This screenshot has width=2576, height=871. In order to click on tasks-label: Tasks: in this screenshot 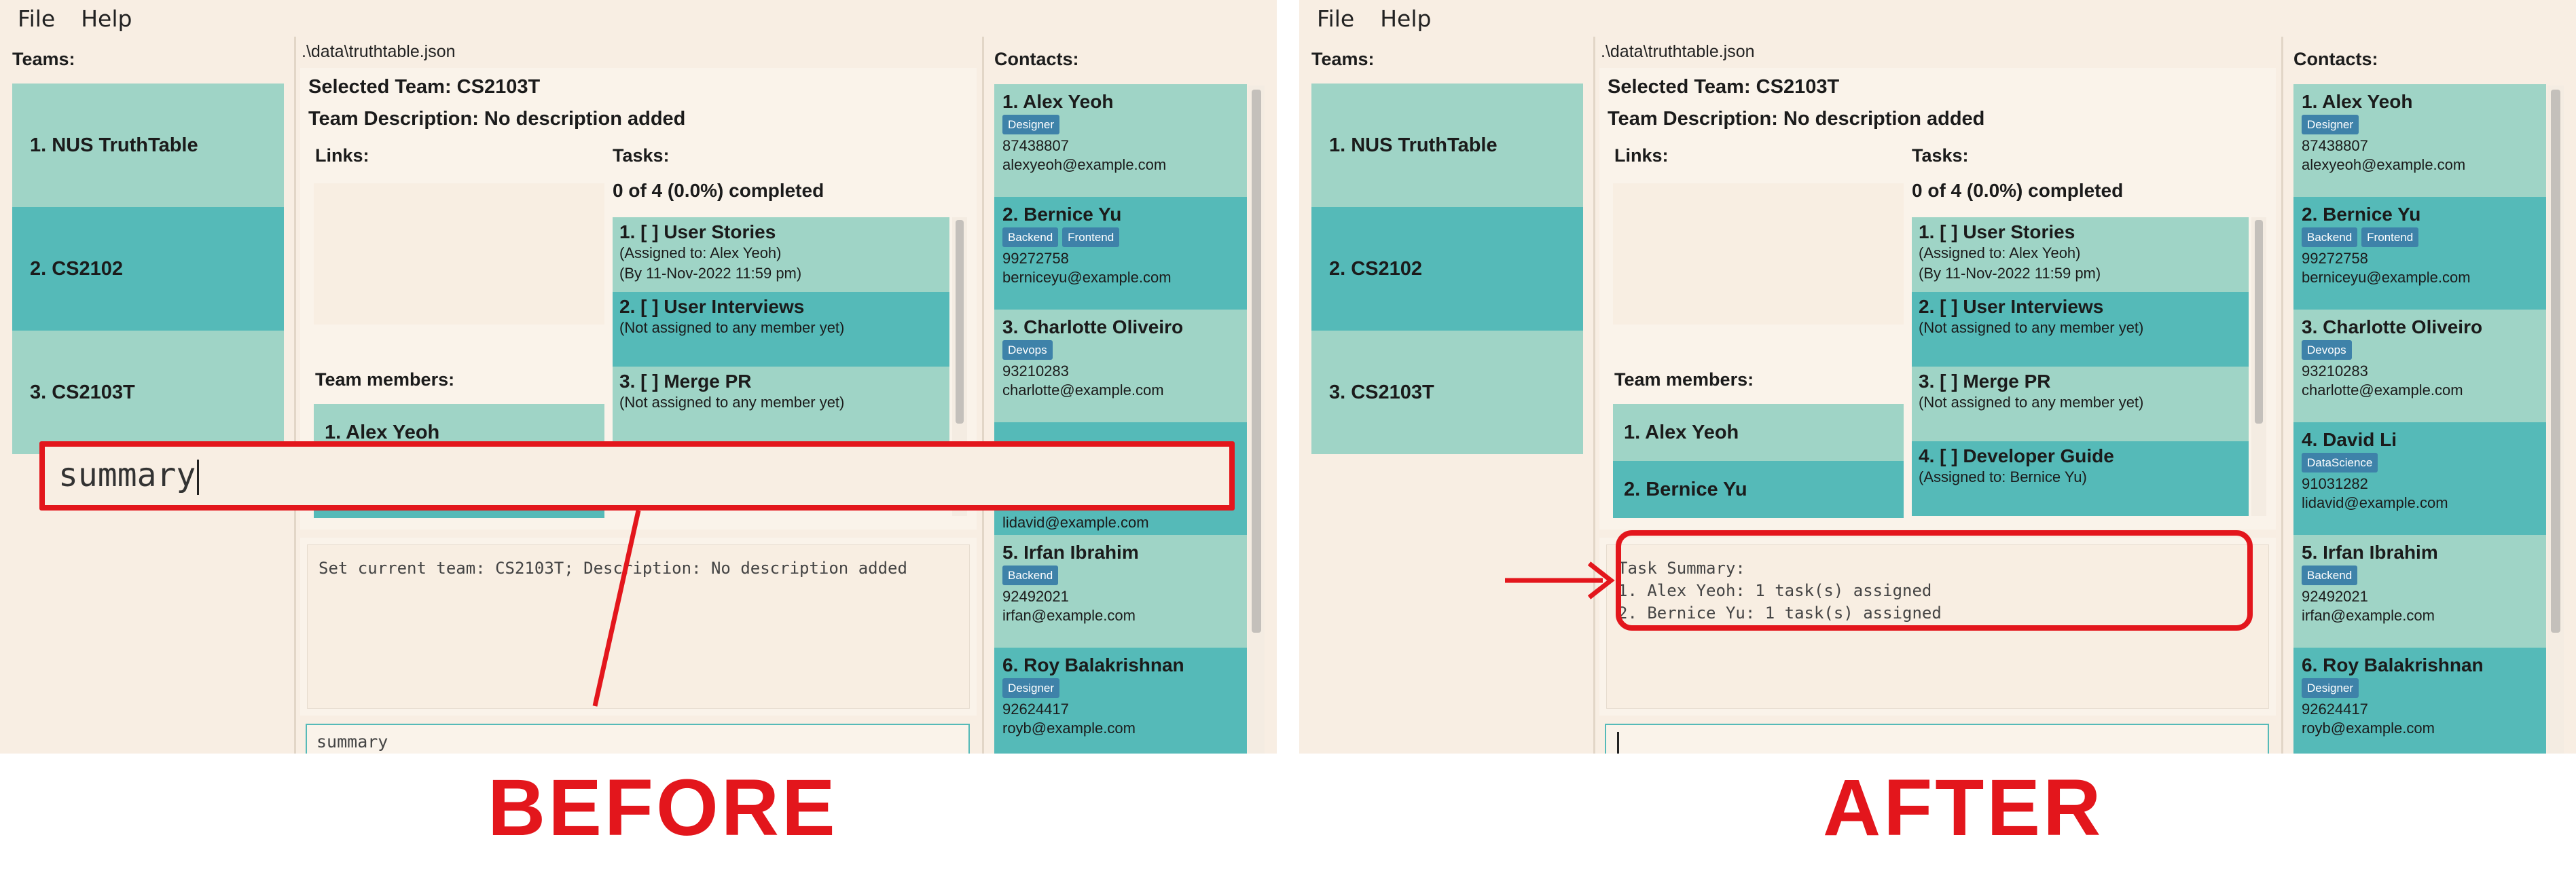, I will do `click(1940, 155)`.